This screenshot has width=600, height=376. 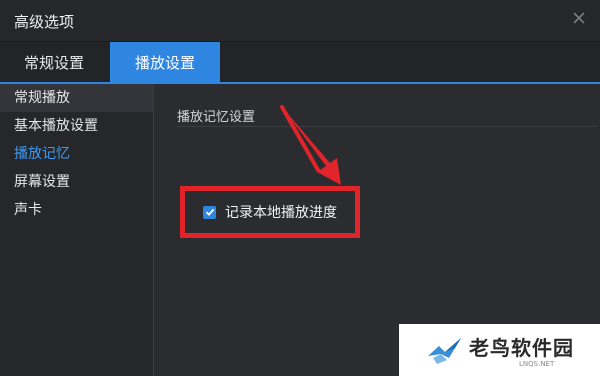 I want to click on checkbox-label: 记录本地播放进度, so click(x=281, y=213).